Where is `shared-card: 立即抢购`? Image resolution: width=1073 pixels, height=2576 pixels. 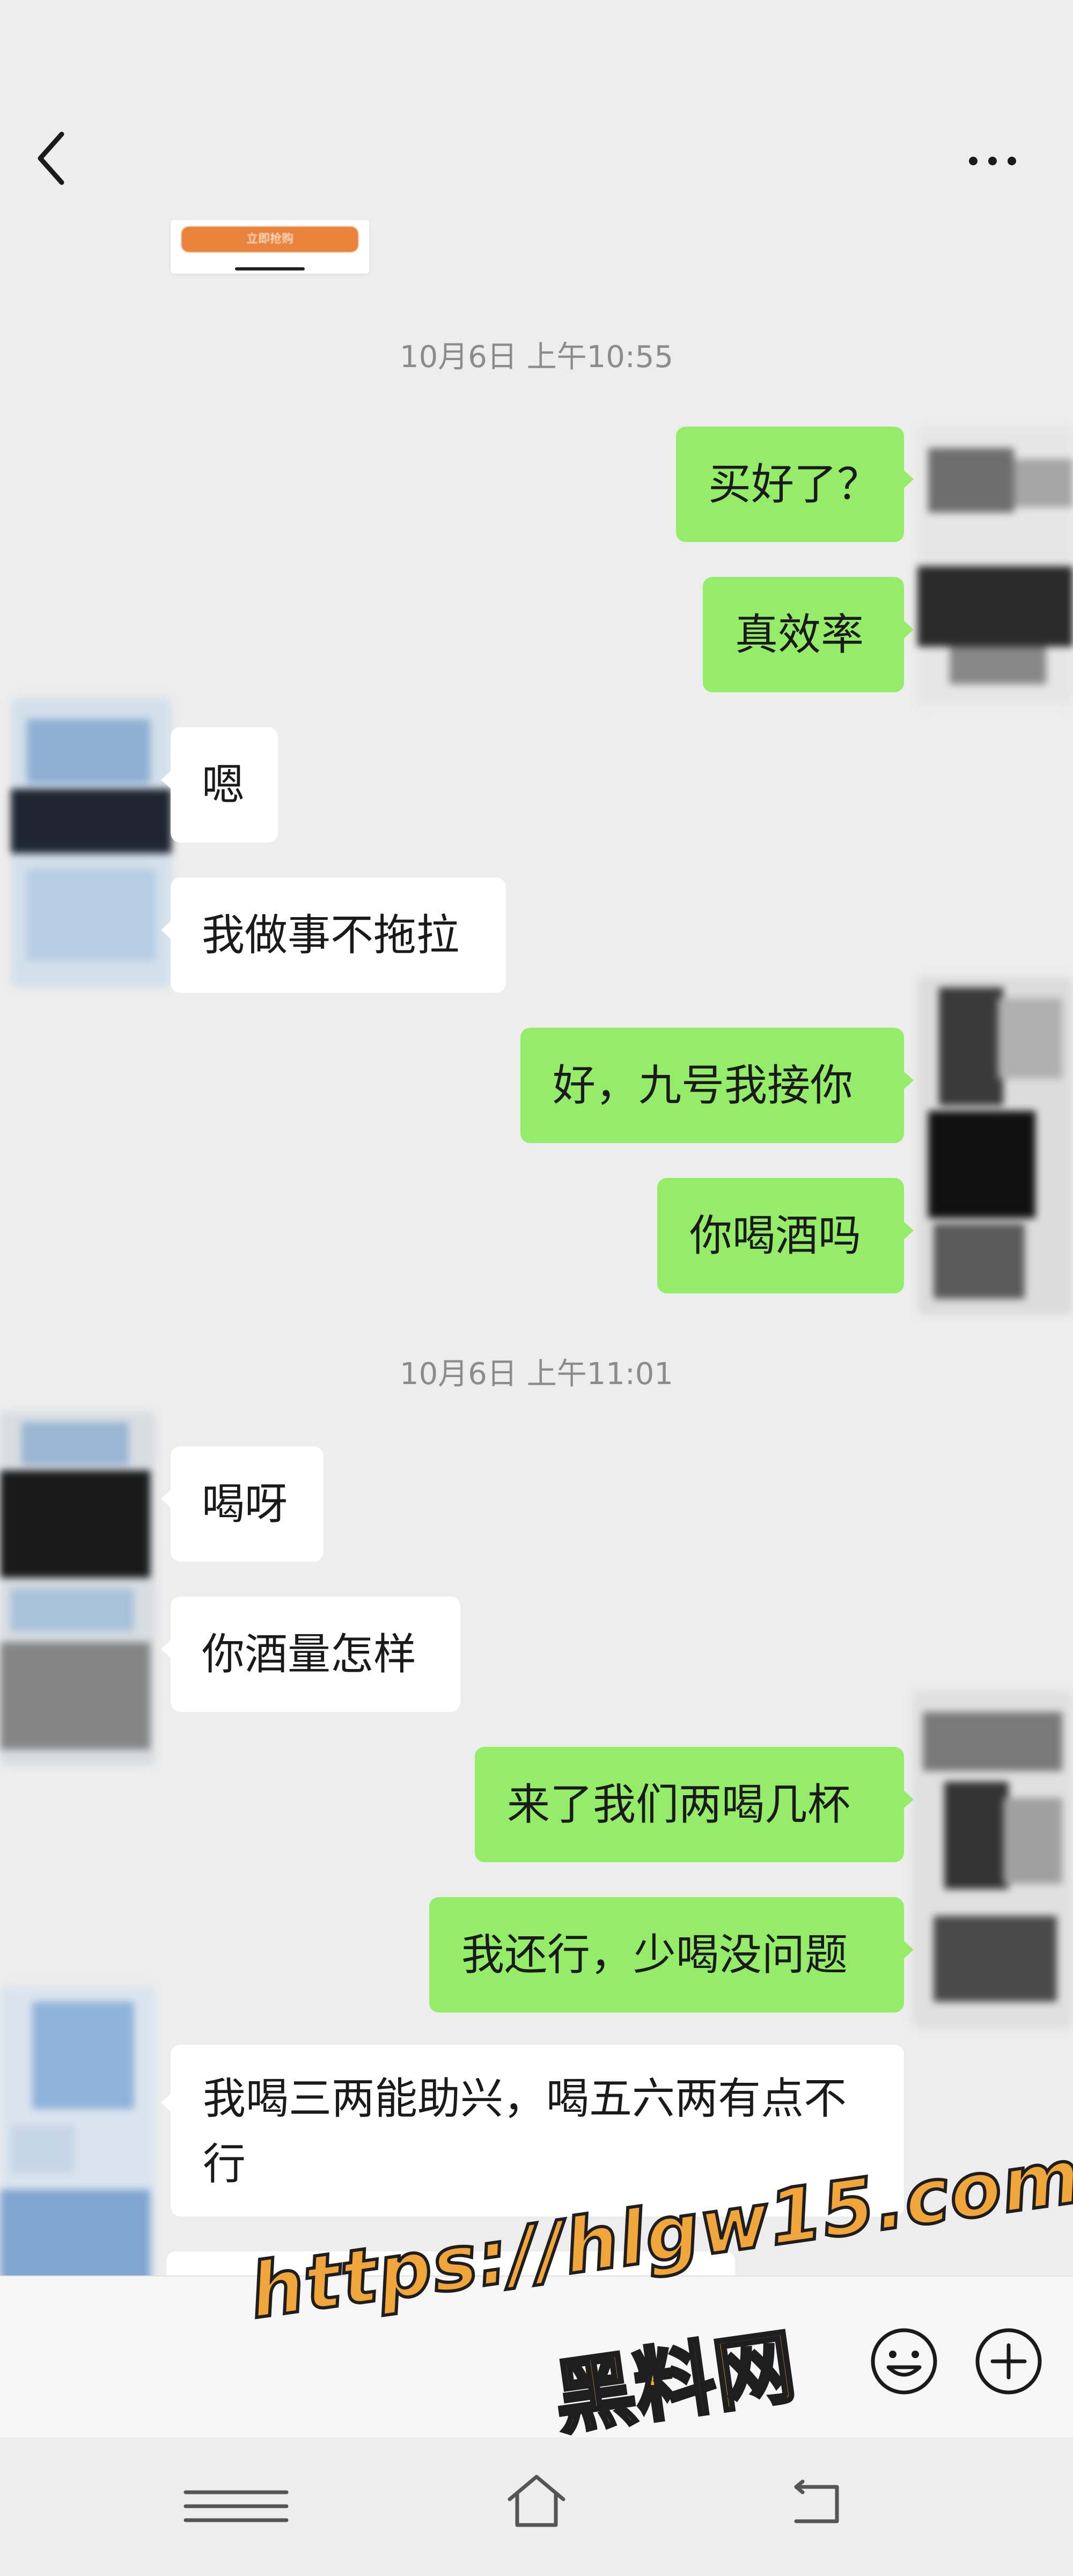
shared-card: 立即抢购 is located at coordinates (270, 247).